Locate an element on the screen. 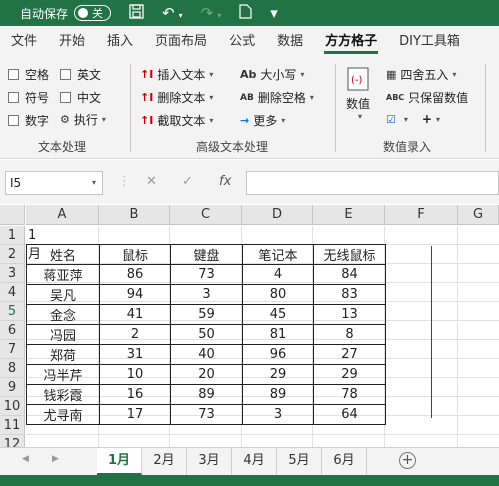 Image resolution: width=499 pixels, height=486 pixels. tab-formulas: 公式 is located at coordinates (242, 42).